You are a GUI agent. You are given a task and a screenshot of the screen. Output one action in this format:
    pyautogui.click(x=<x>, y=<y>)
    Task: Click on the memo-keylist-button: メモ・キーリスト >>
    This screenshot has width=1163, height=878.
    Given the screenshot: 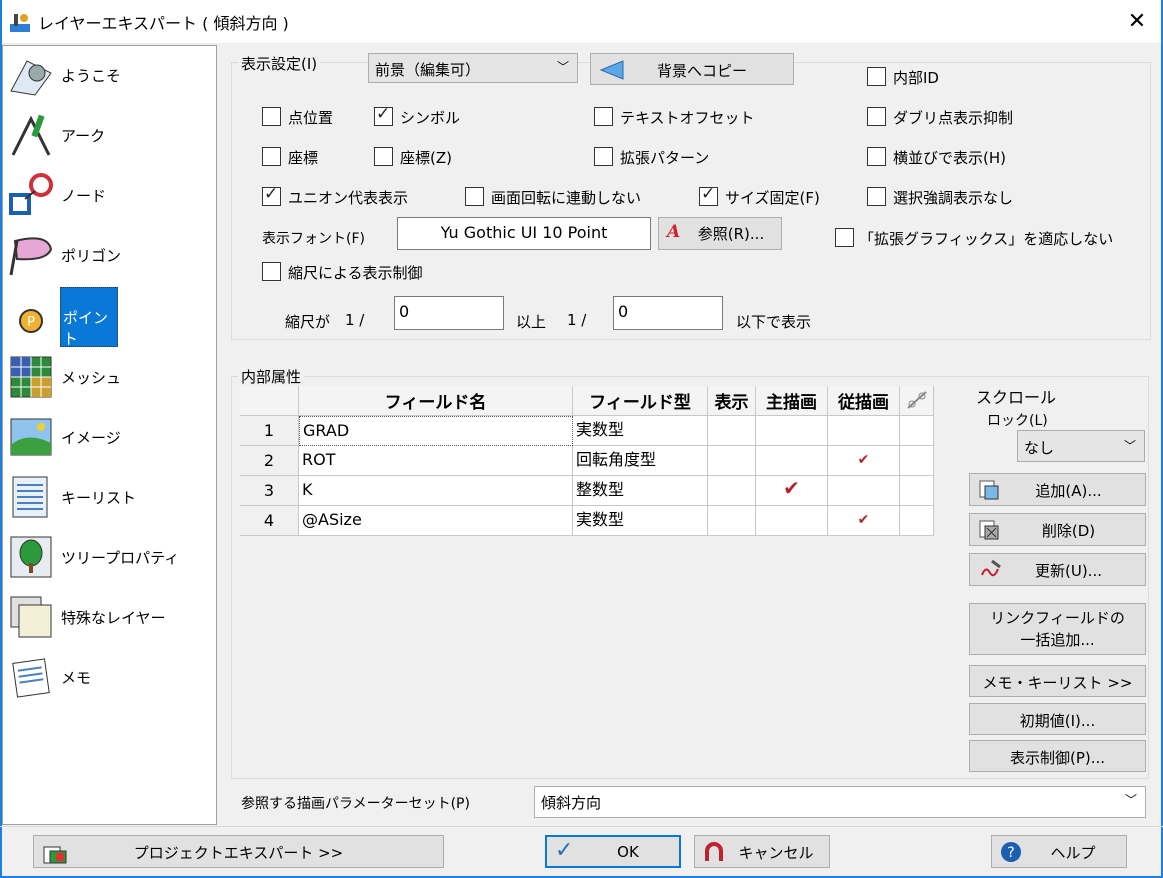 What is the action you would take?
    pyautogui.click(x=1057, y=681)
    